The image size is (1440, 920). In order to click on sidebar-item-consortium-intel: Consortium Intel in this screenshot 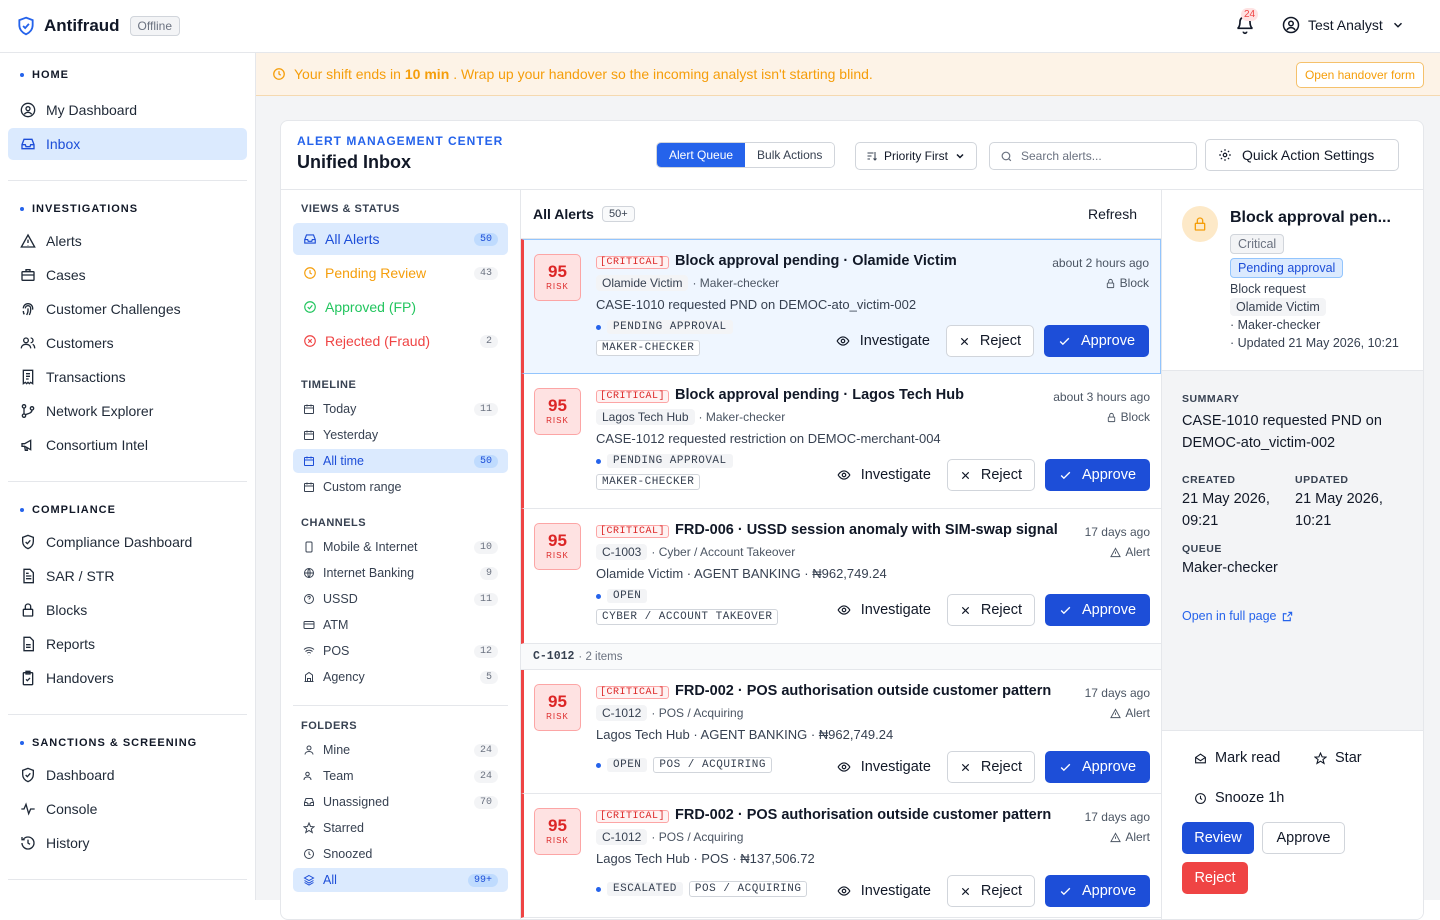, I will do `click(127, 445)`.